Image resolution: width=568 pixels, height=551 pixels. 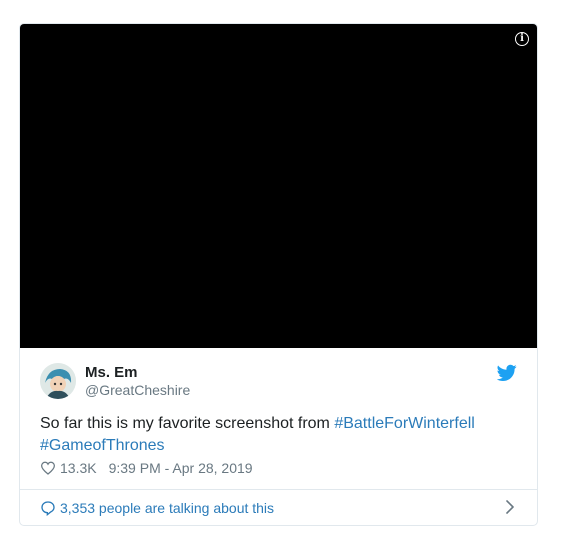 I want to click on chevron-right-icon, so click(x=510, y=507).